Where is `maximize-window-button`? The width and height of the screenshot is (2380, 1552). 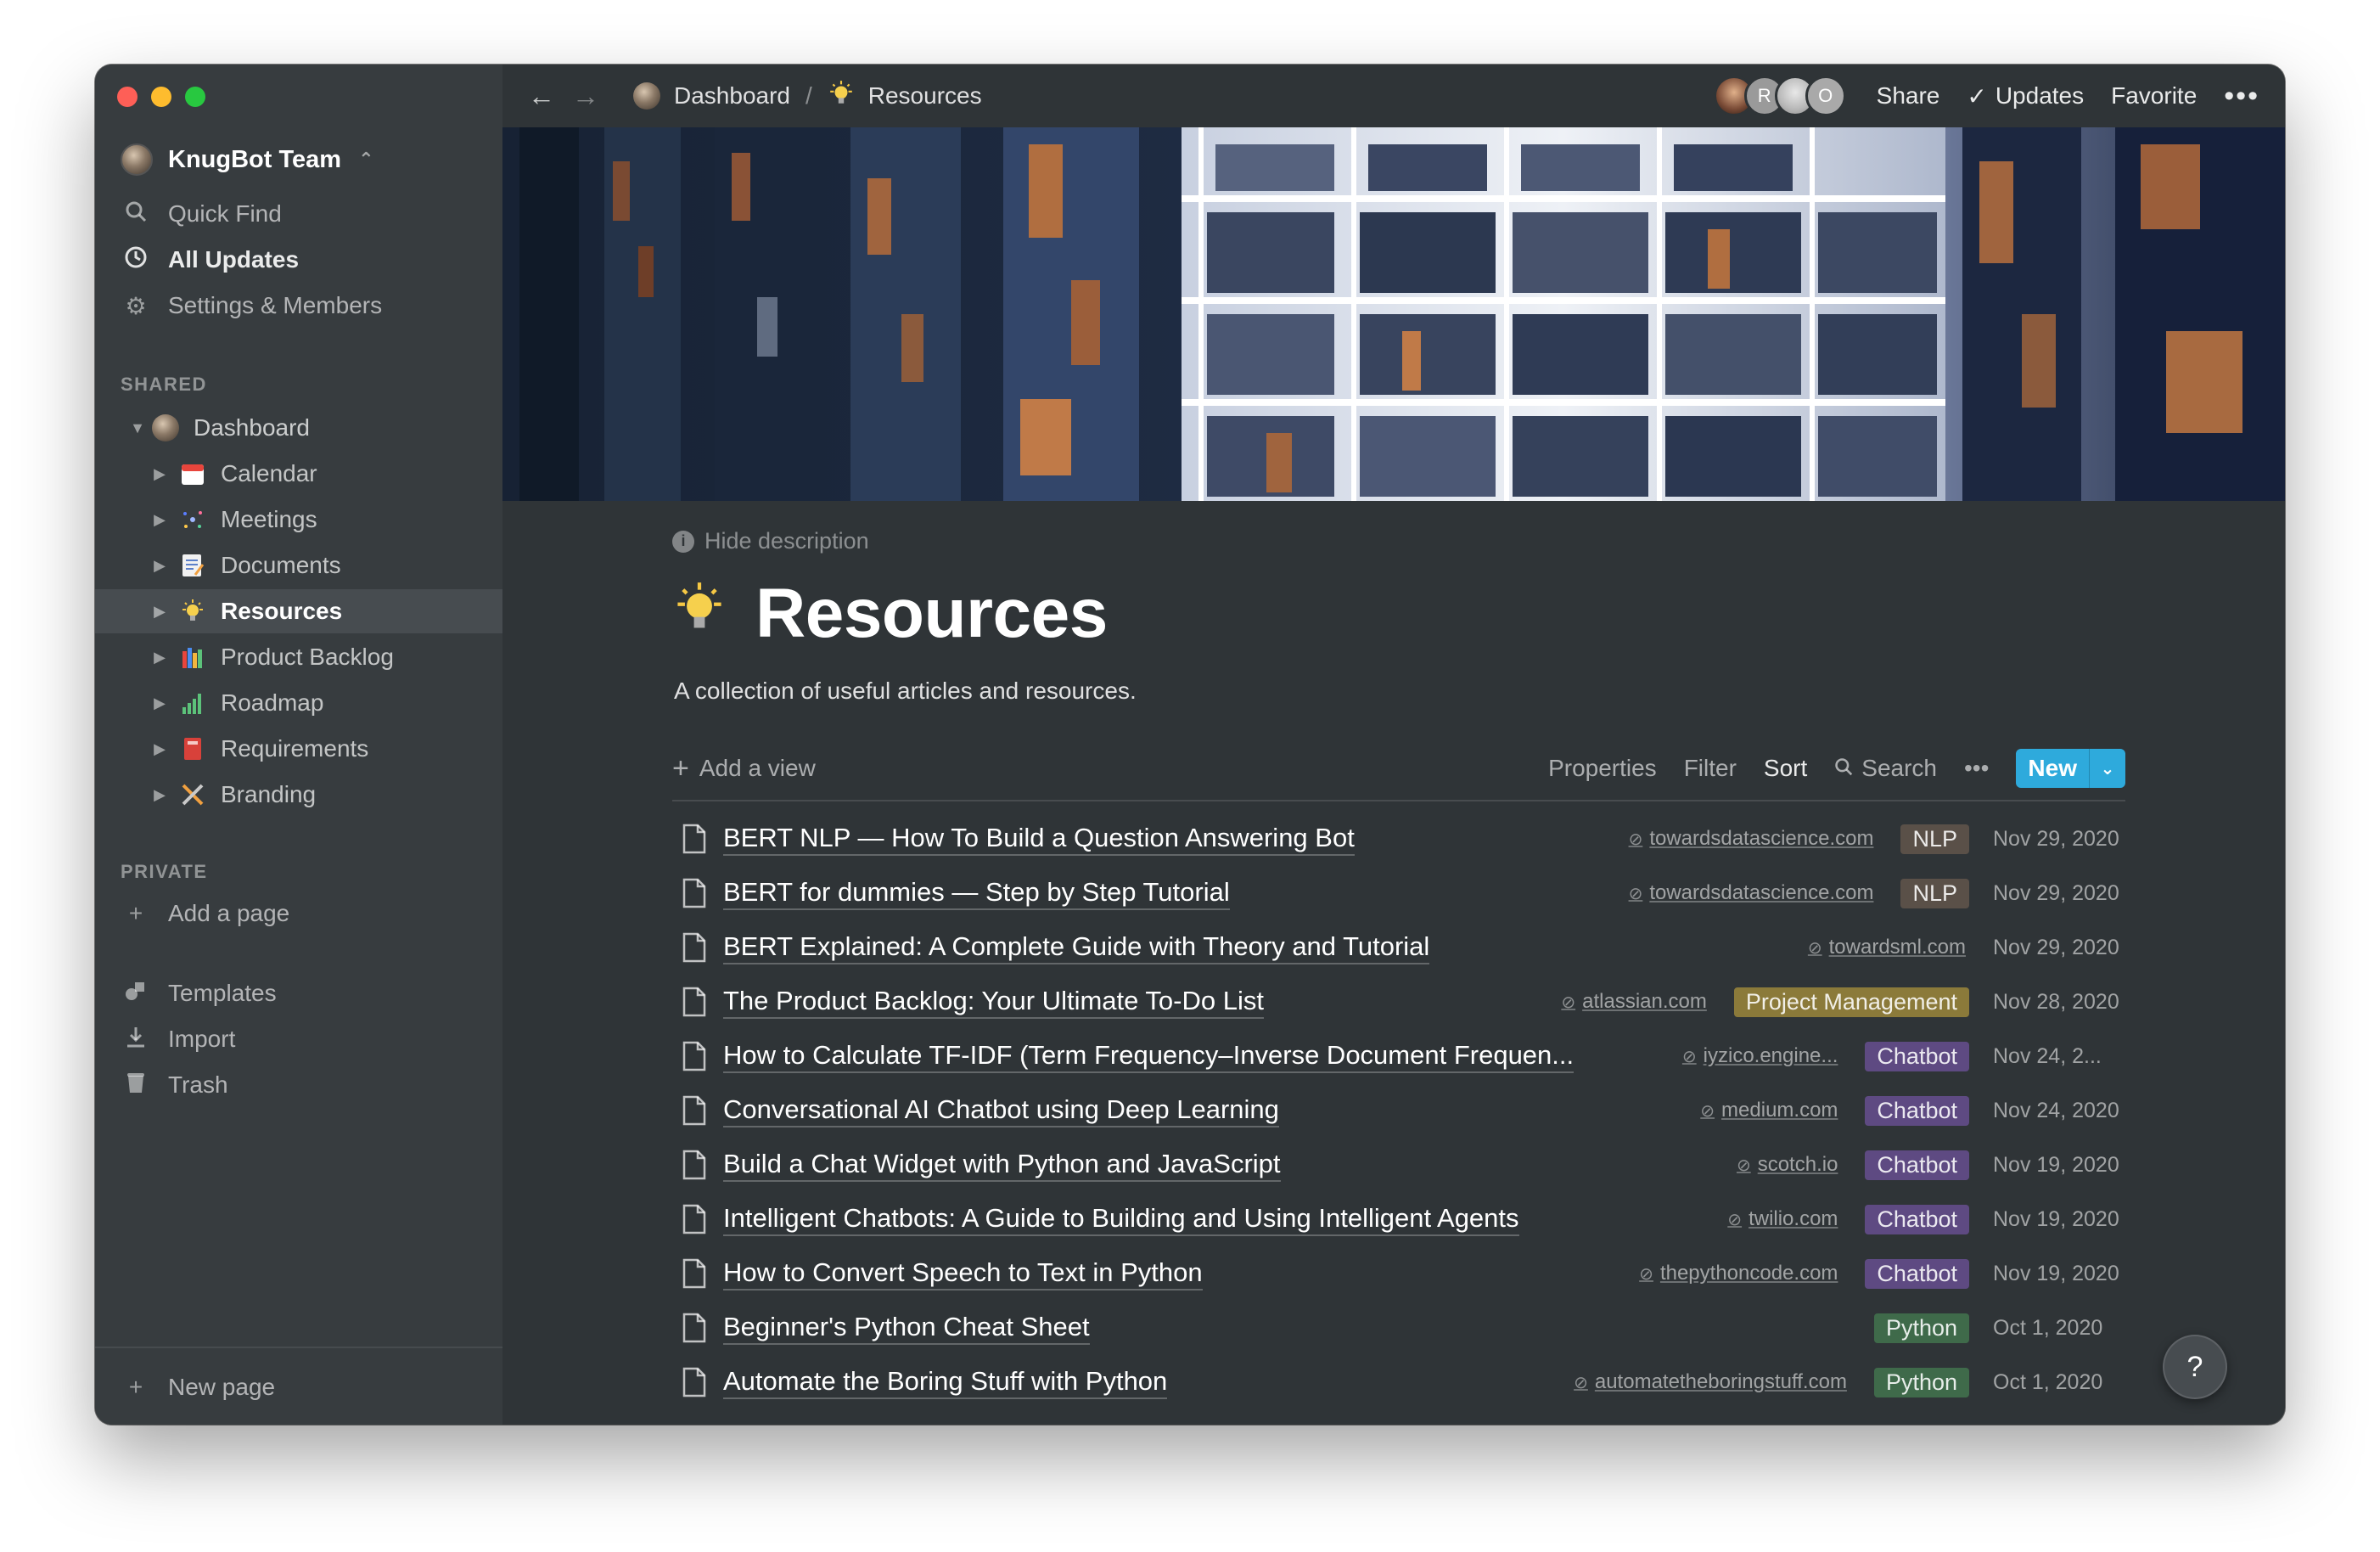 maximize-window-button is located at coordinates (195, 97).